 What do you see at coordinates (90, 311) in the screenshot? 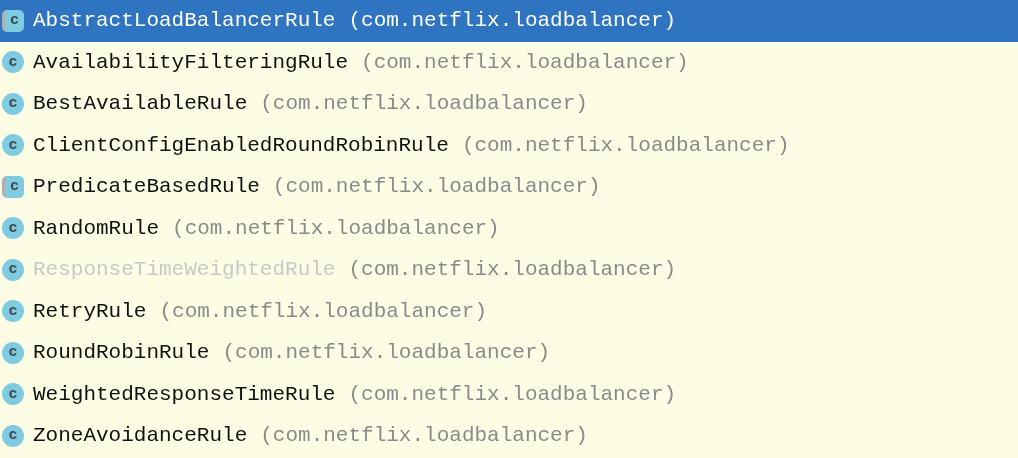
I see `class-name: RetryRule` at bounding box center [90, 311].